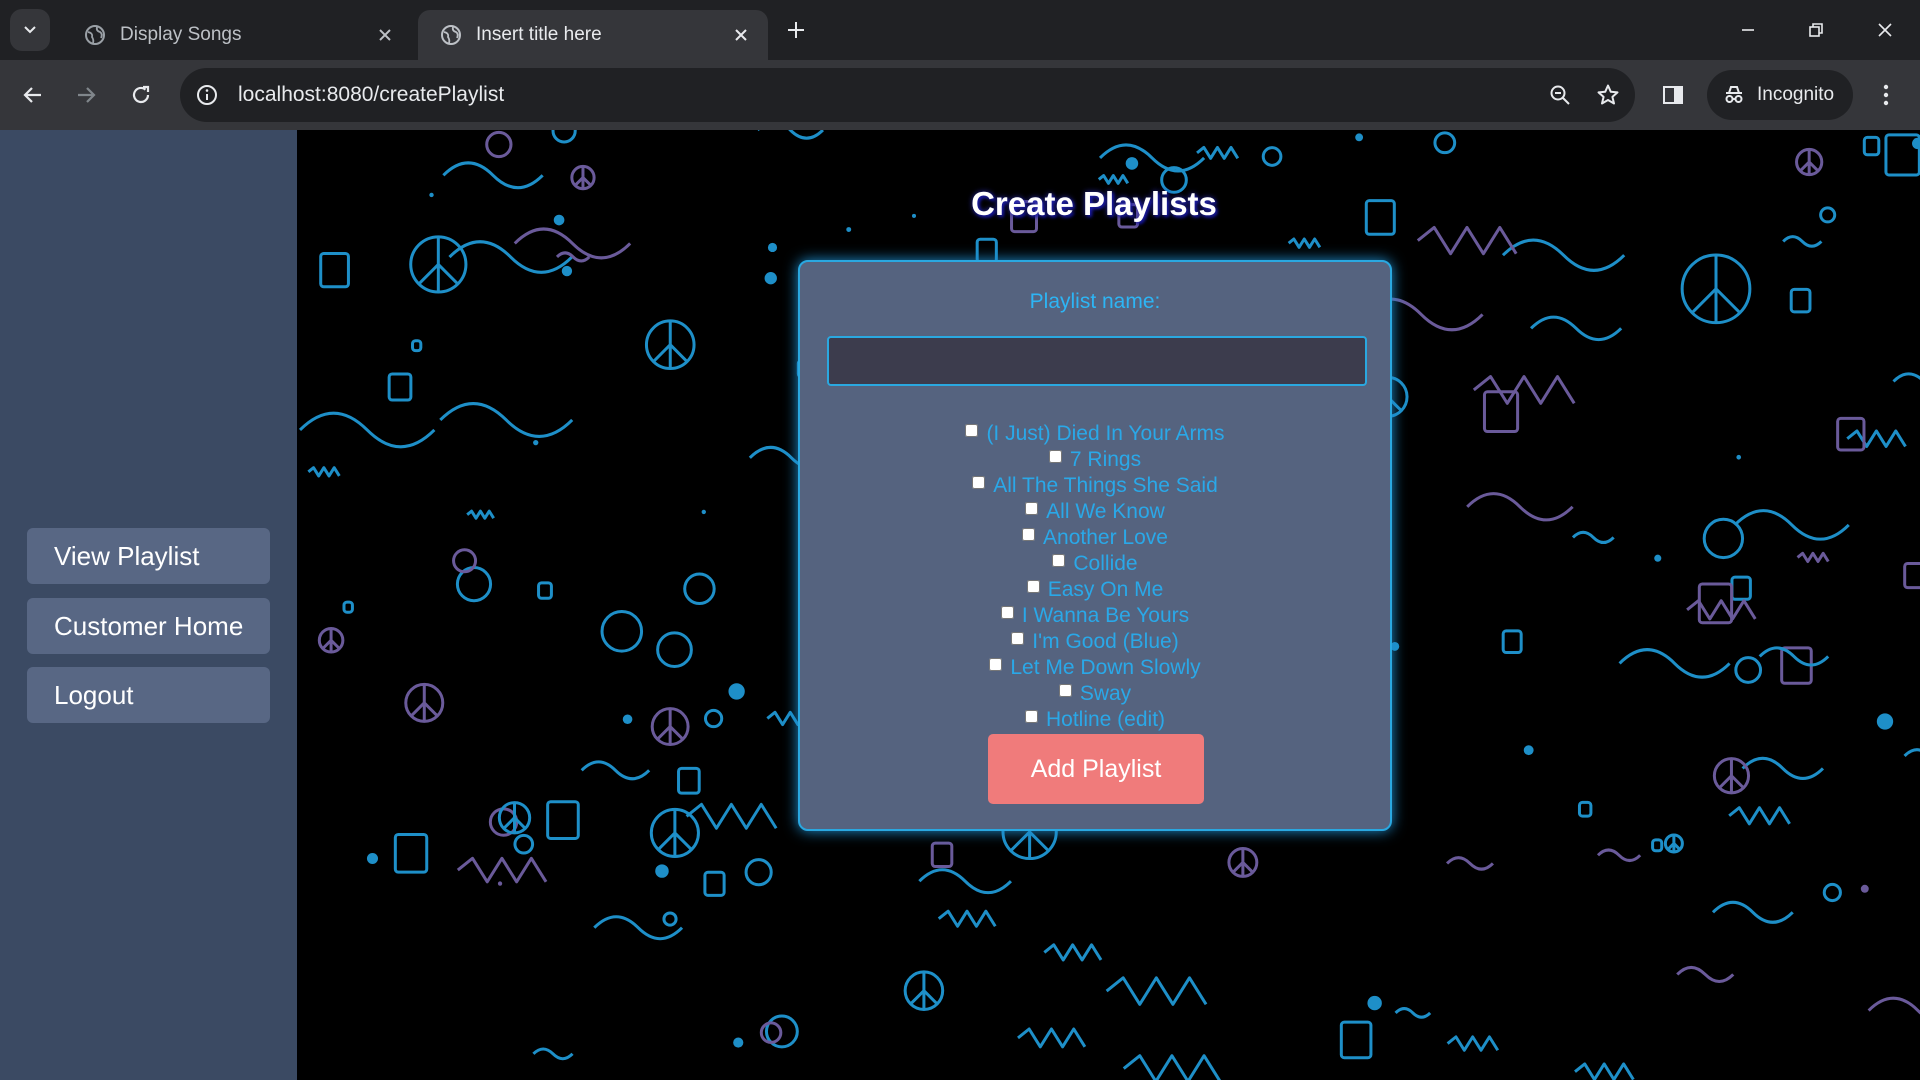 The width and height of the screenshot is (1920, 1080). I want to click on forward-button, so click(86, 95).